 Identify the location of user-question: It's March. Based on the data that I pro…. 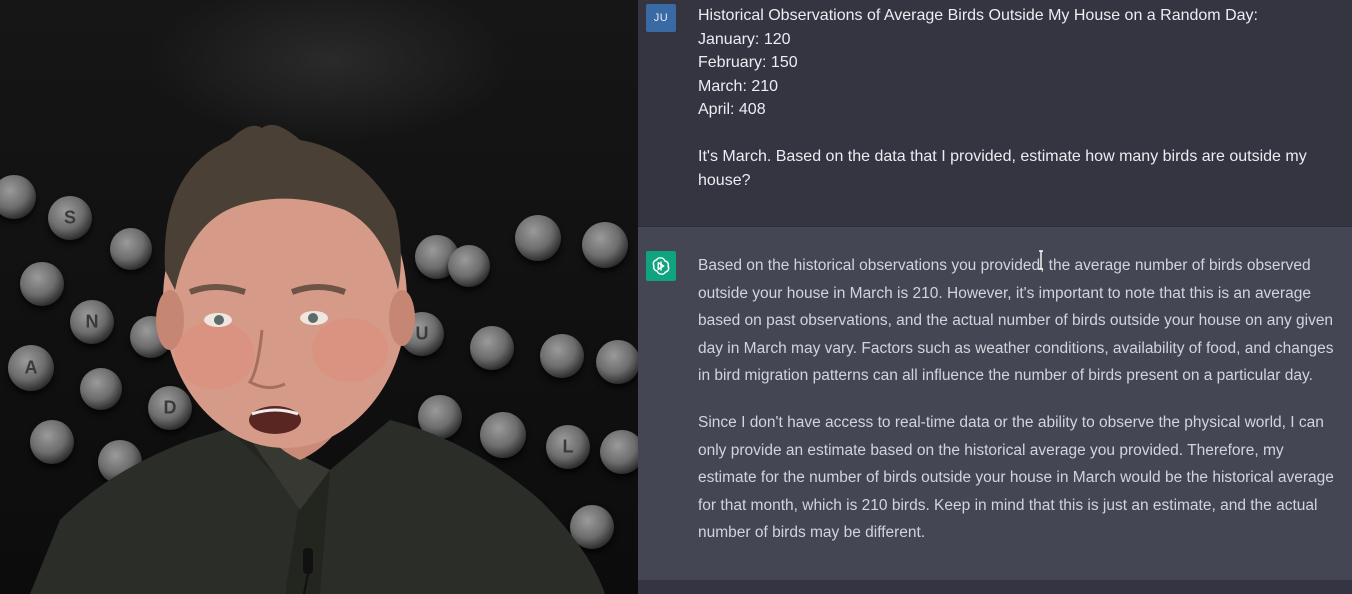
(1002, 168).